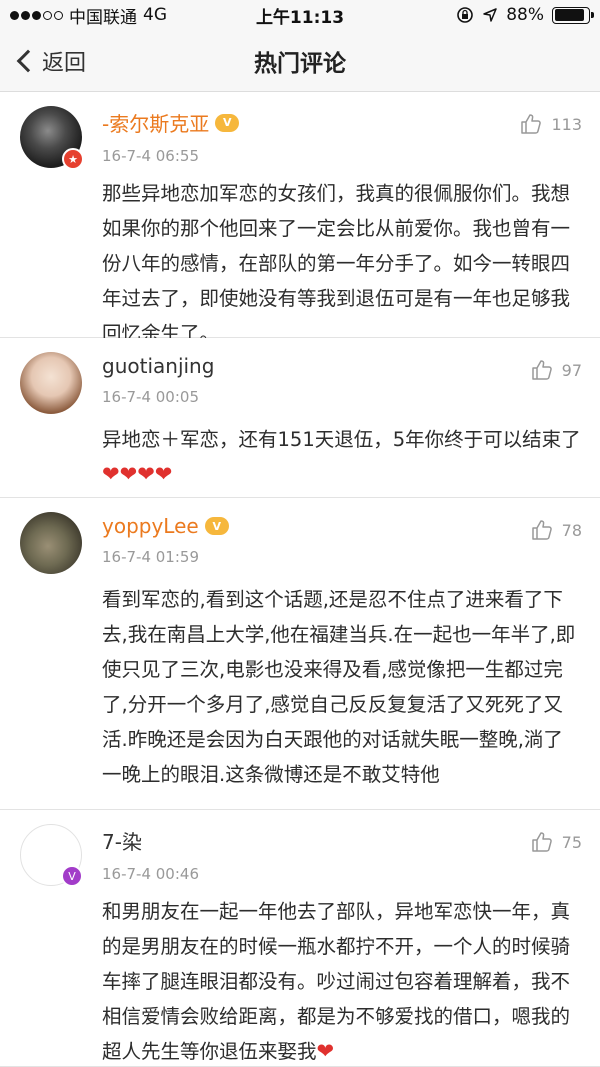 The width and height of the screenshot is (600, 1067). I want to click on like-count: 75, so click(571, 842).